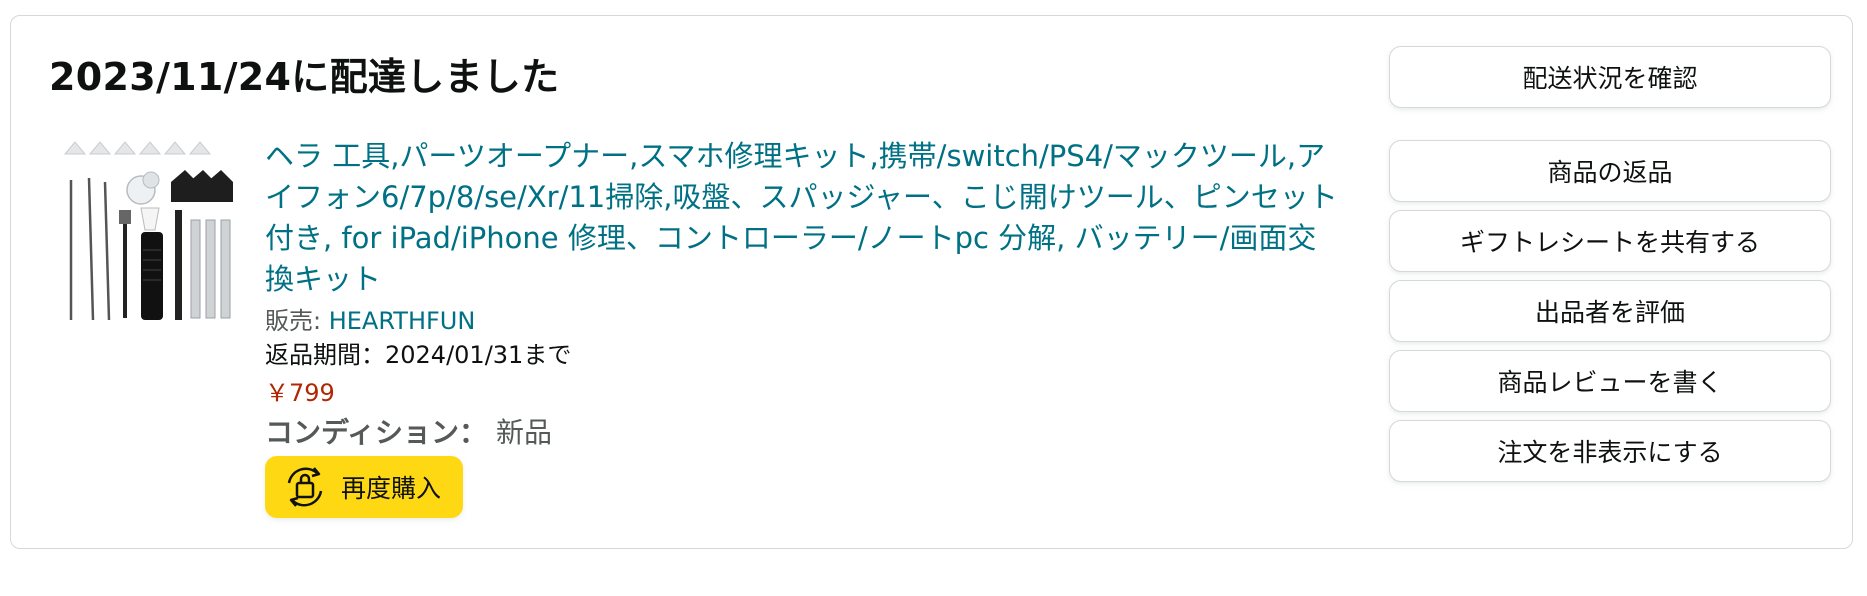 The image size is (1867, 596). I want to click on track-package-button: 配送状況を確認, so click(1610, 77).